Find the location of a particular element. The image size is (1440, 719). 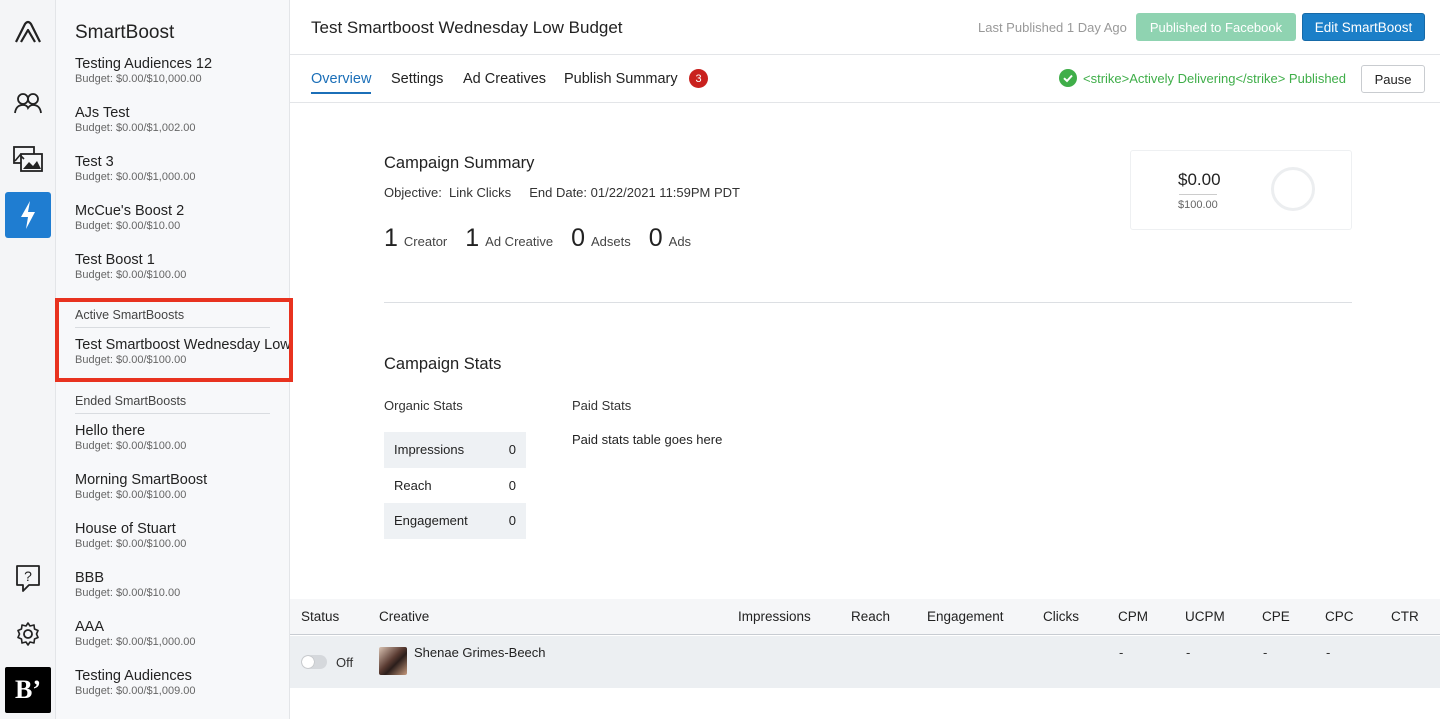

item-name: Morning SmartBoost is located at coordinates (141, 480).